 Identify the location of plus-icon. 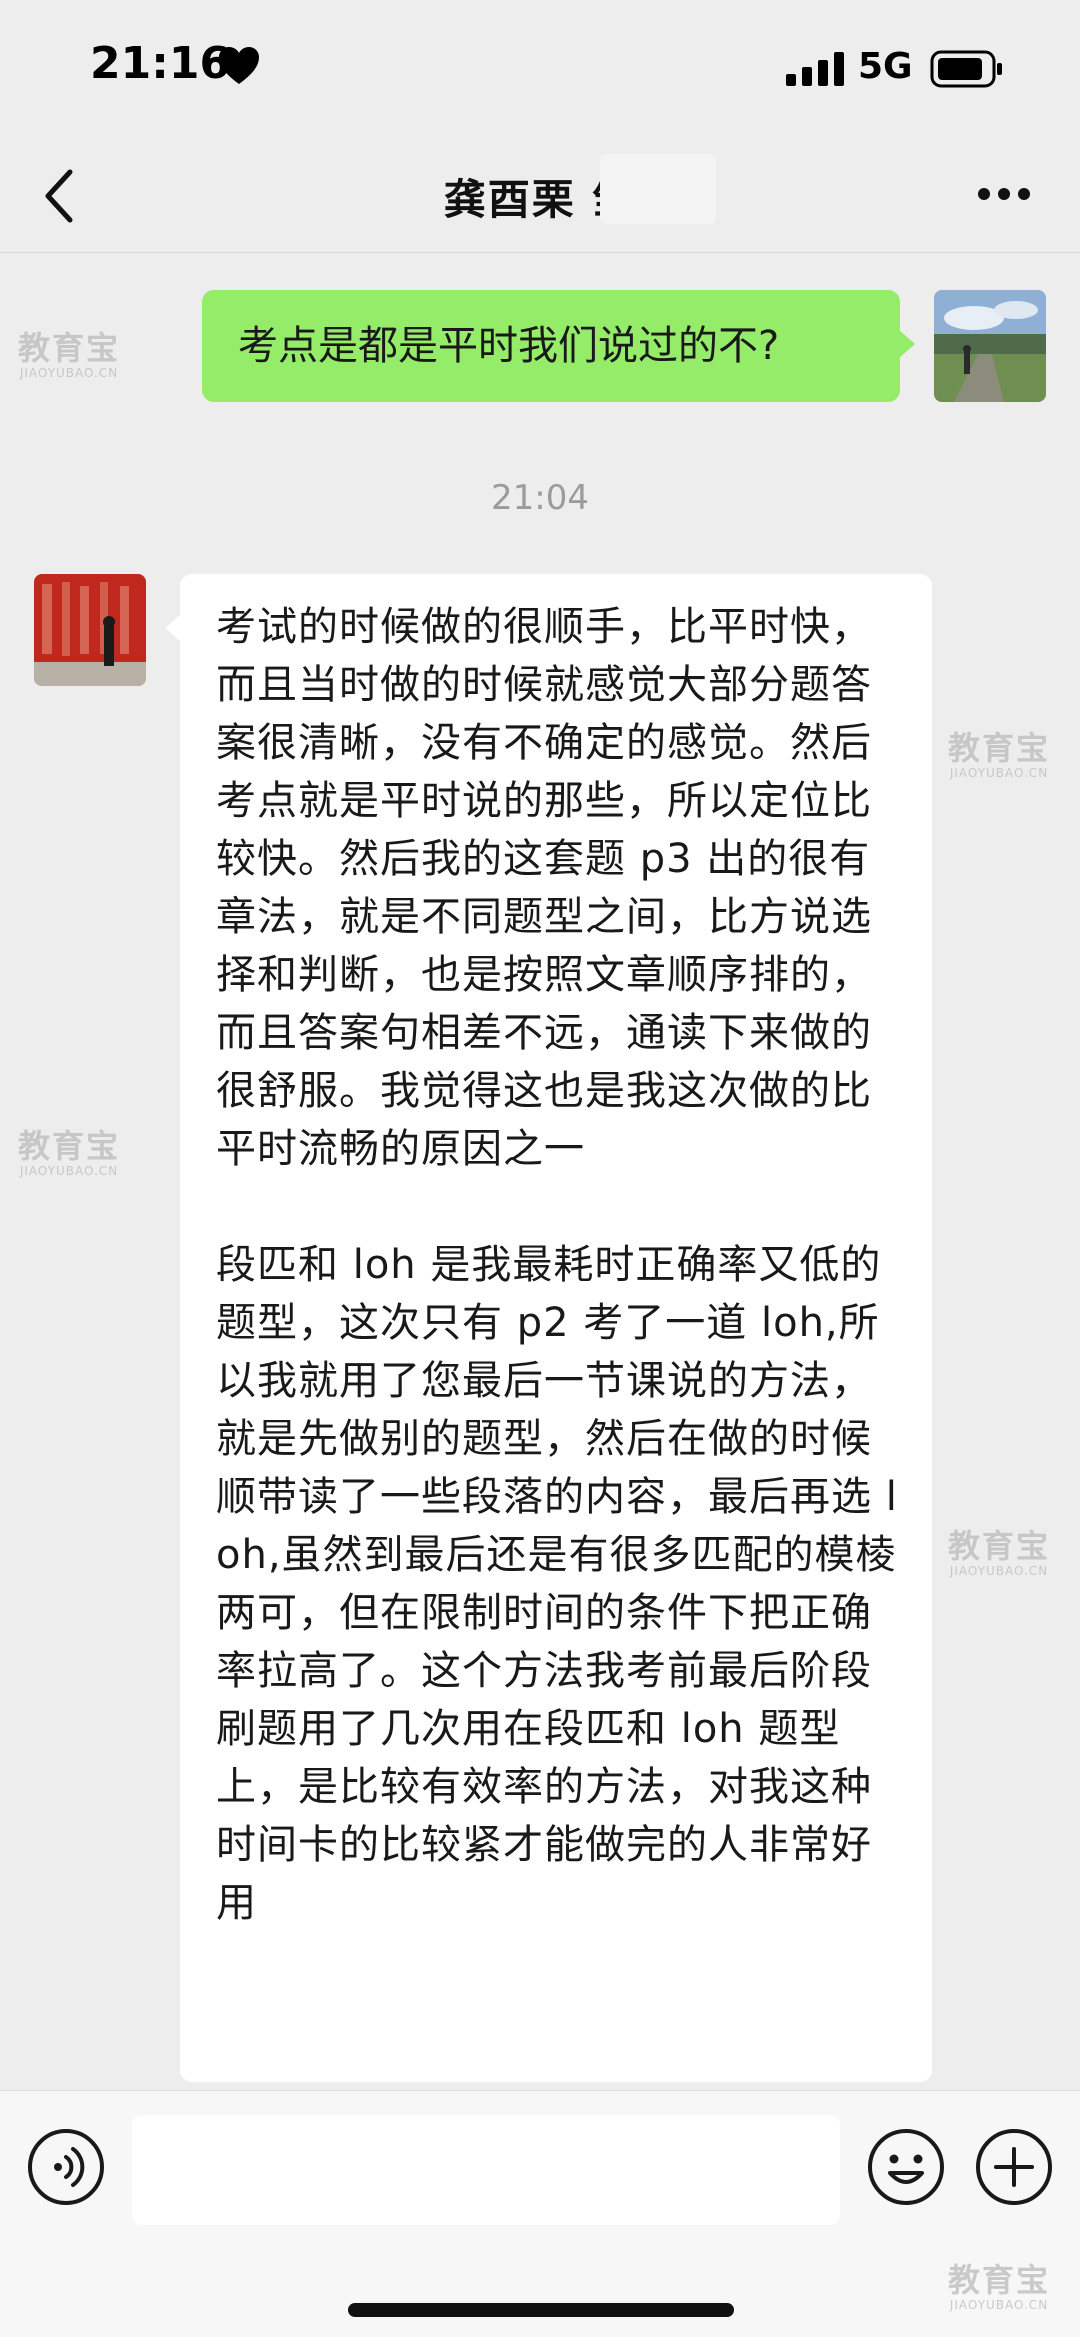
(1014, 2167).